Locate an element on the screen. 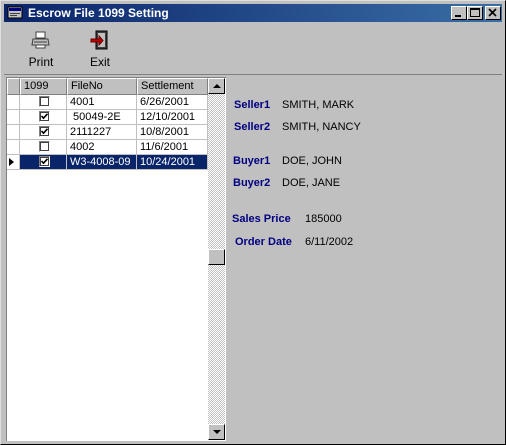 This screenshot has height=445, width=506. scroll-up-button is located at coordinates (216, 86).